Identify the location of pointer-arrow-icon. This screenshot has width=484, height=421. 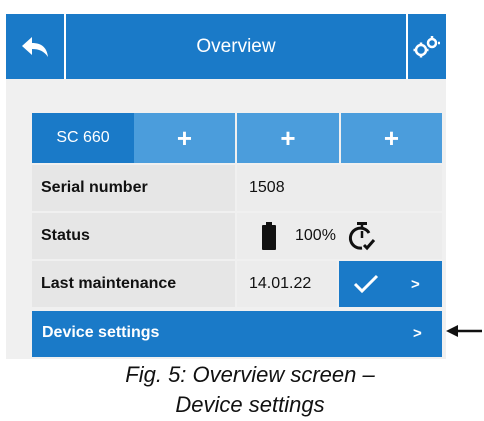
(464, 331).